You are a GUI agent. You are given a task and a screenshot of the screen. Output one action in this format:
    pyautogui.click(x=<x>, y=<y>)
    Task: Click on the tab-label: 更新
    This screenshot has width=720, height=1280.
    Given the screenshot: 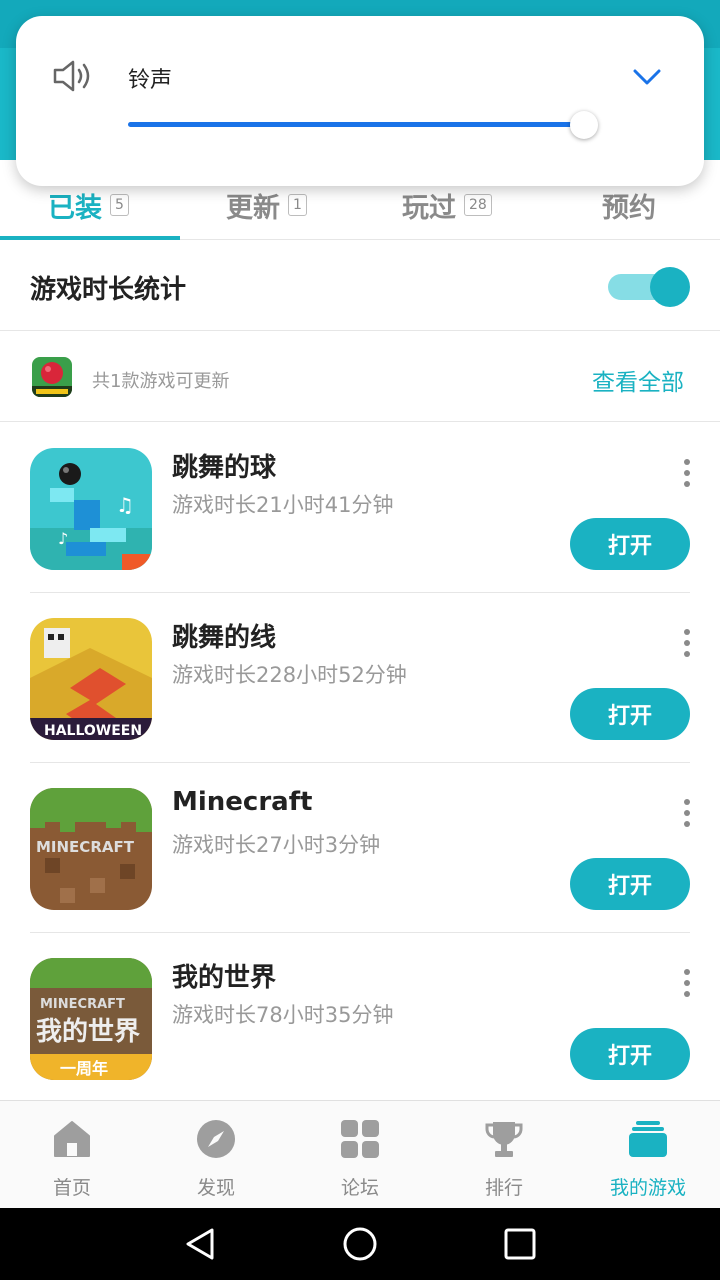 What is the action you would take?
    pyautogui.click(x=253, y=208)
    